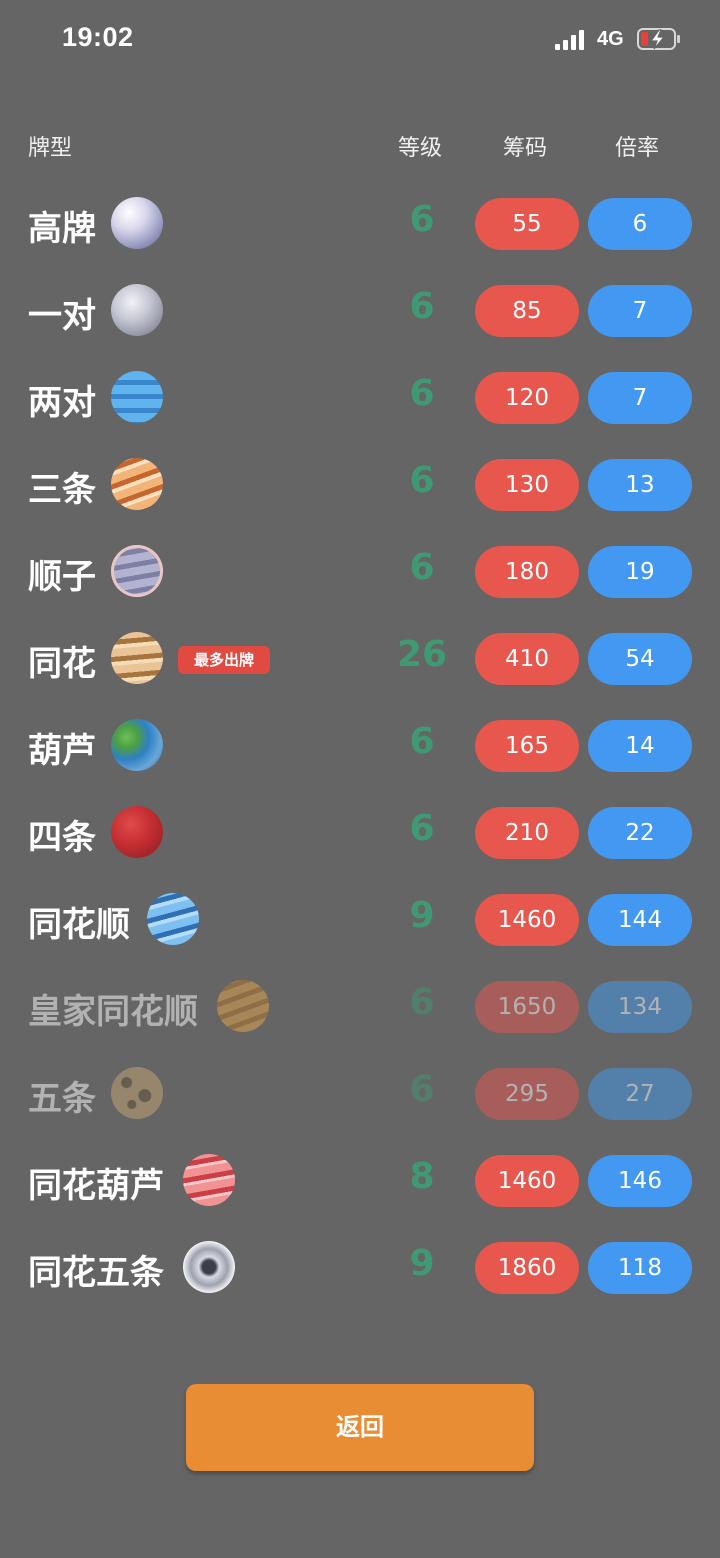 Image resolution: width=720 pixels, height=1558 pixels. What do you see at coordinates (640, 746) in the screenshot?
I see `multiplier-pill: 14` at bounding box center [640, 746].